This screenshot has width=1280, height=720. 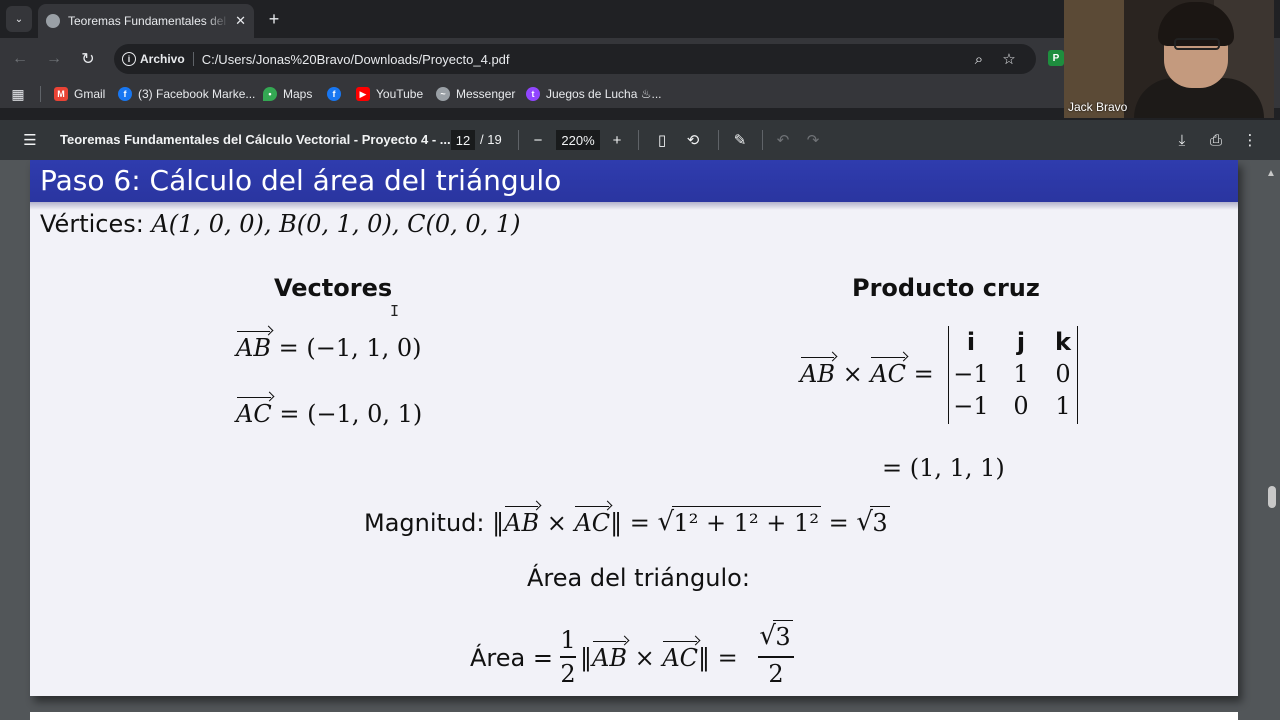 I want to click on fraction-numerator: 1, so click(x=568, y=640).